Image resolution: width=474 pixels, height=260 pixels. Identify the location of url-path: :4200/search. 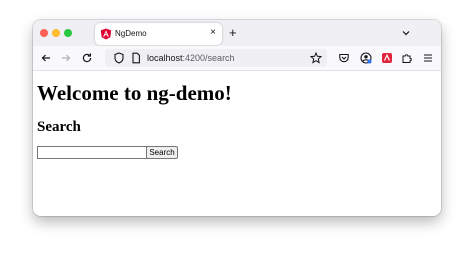
(208, 58).